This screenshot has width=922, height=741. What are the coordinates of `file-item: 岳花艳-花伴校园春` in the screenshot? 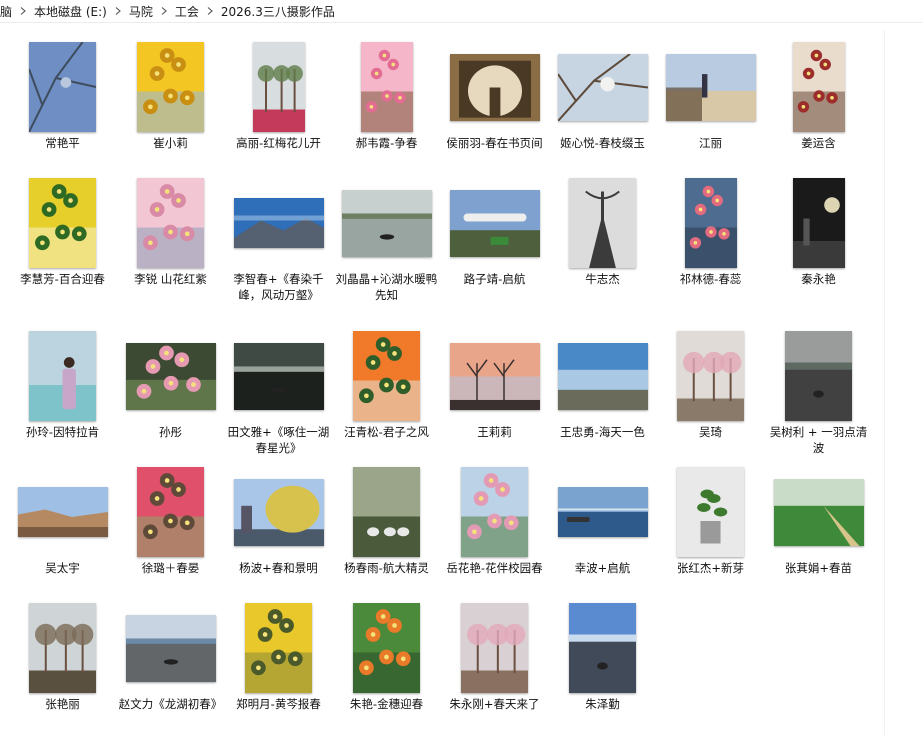 It's located at (494, 521).